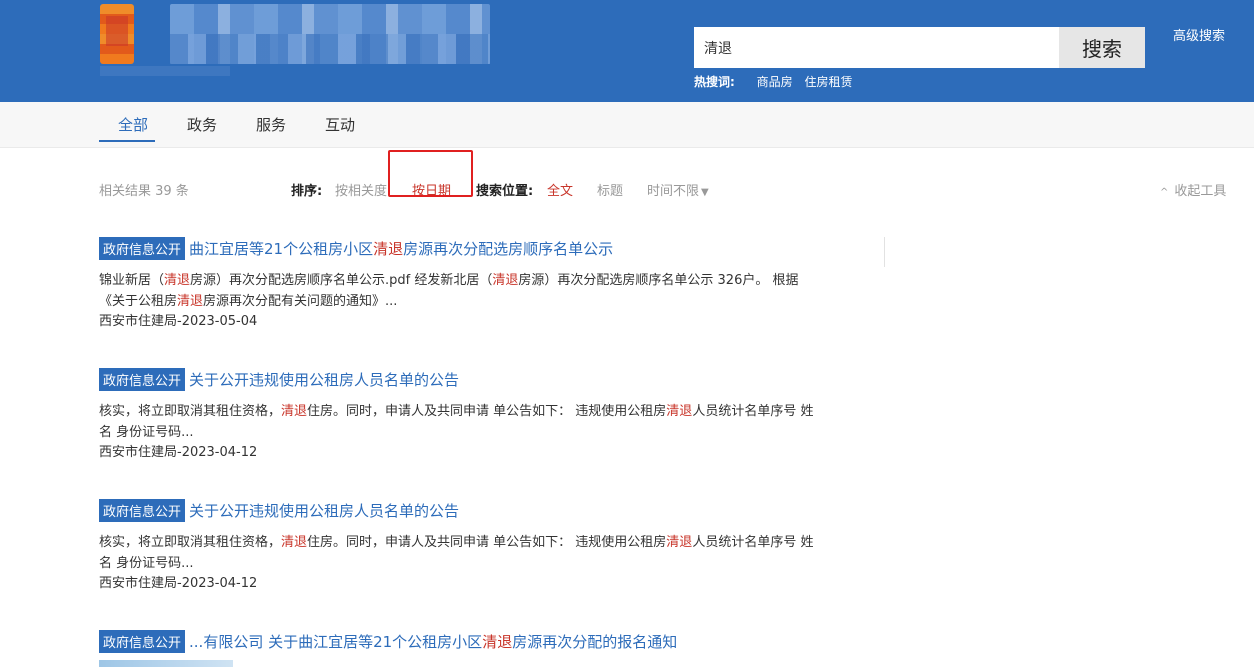 The height and width of the screenshot is (667, 1254). What do you see at coordinates (401, 249) in the screenshot?
I see `result-title-link: 曲江宜居等21个公租房小区清退房源再次分配选房顺序名单公示` at bounding box center [401, 249].